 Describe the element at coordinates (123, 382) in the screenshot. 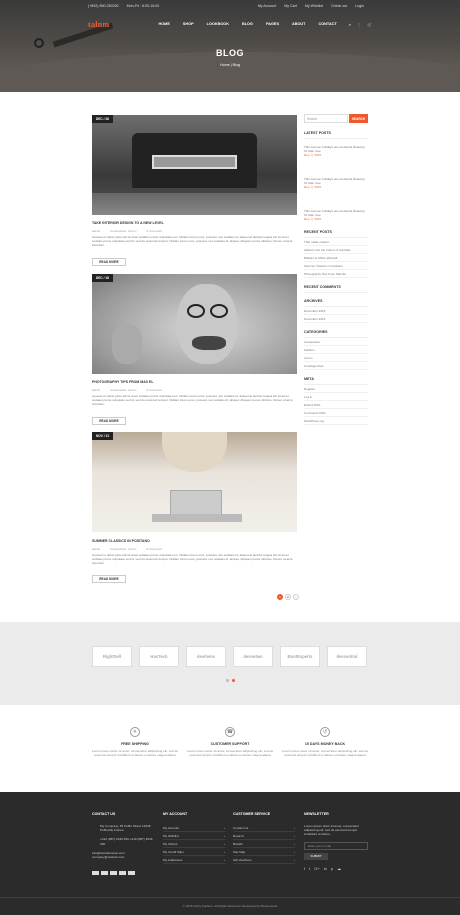

I see `post-title: PHOTOGRAPHY TIPS FROM MAX EL` at that location.